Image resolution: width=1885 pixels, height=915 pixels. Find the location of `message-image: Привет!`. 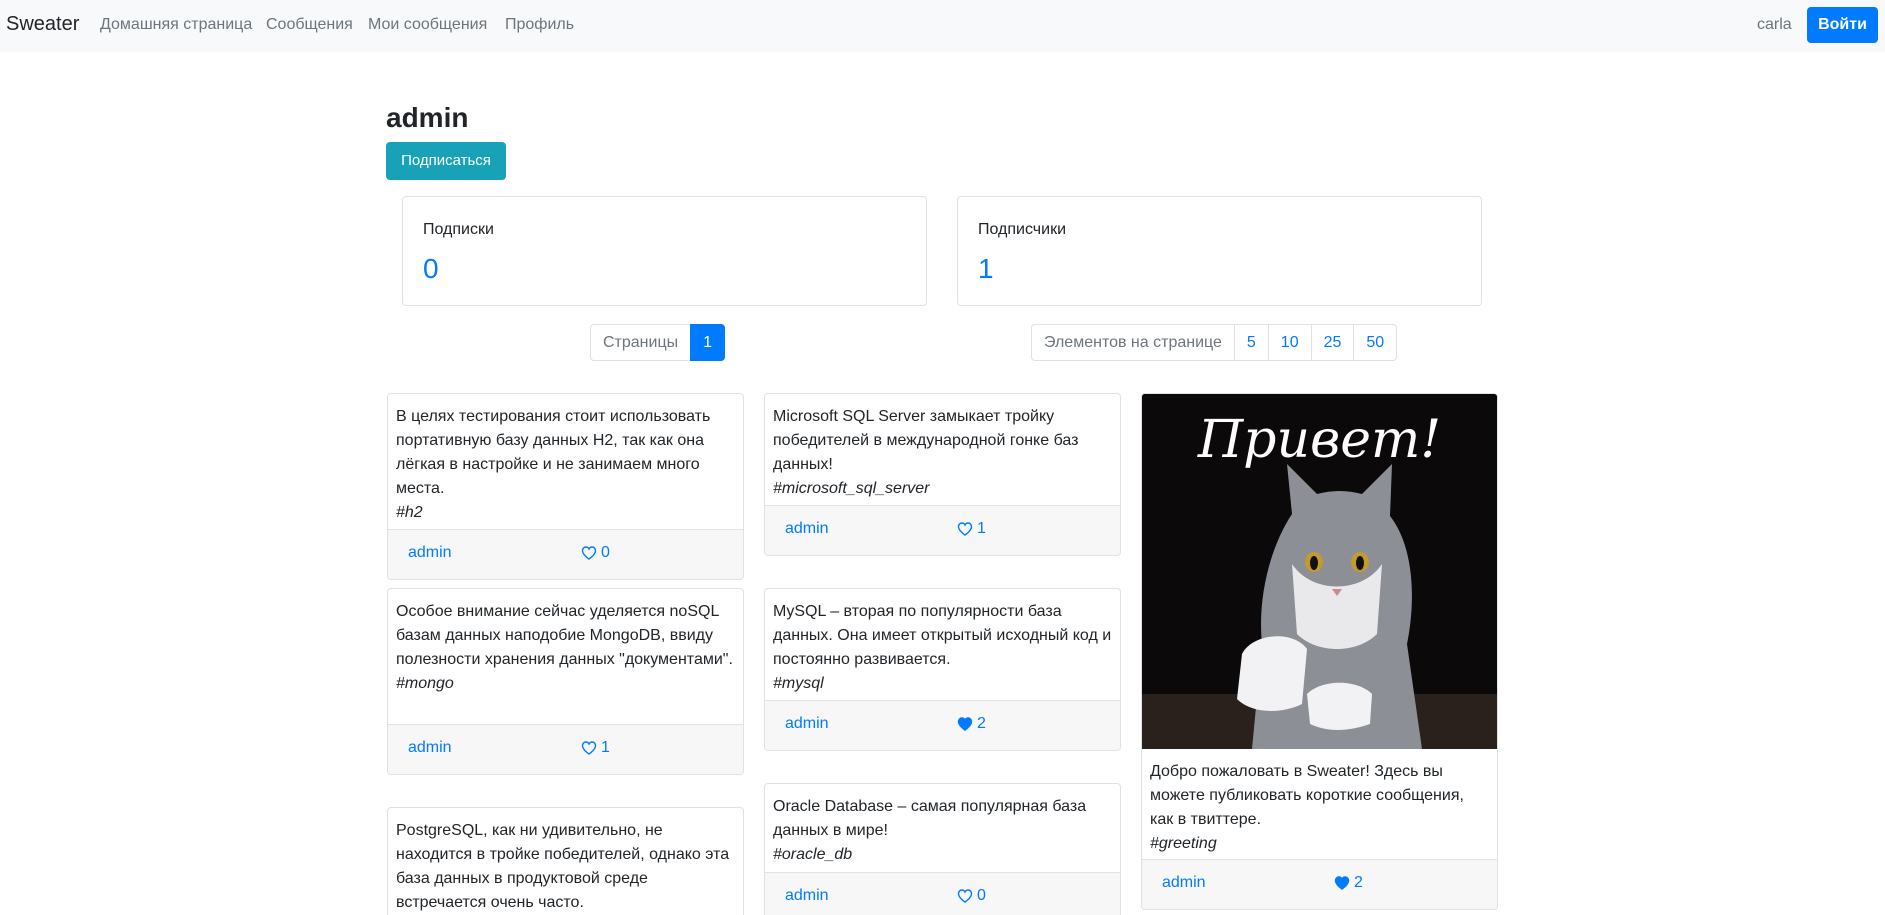

message-image: Привет! is located at coordinates (1319, 571).